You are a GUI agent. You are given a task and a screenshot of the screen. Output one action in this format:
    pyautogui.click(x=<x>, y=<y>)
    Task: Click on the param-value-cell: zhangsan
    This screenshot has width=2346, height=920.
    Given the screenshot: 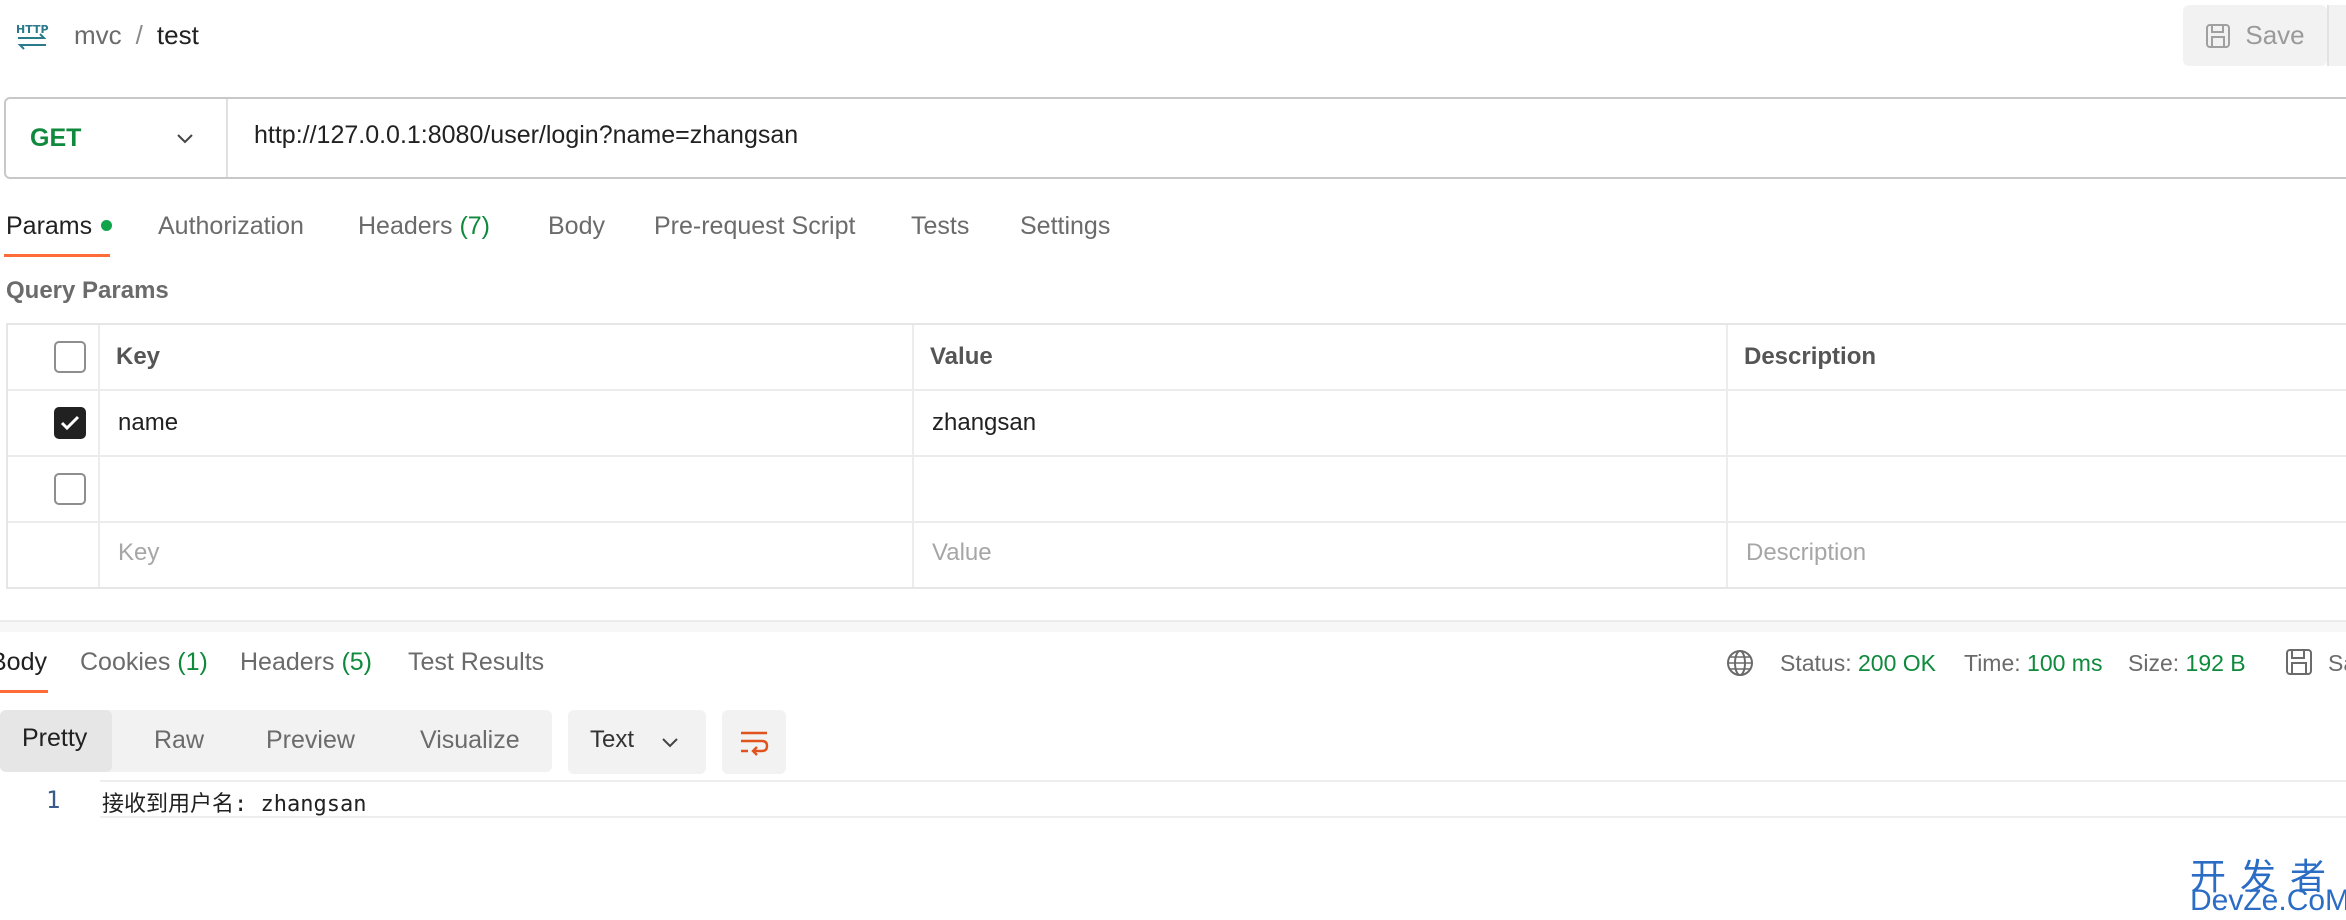 What is the action you would take?
    pyautogui.click(x=984, y=423)
    